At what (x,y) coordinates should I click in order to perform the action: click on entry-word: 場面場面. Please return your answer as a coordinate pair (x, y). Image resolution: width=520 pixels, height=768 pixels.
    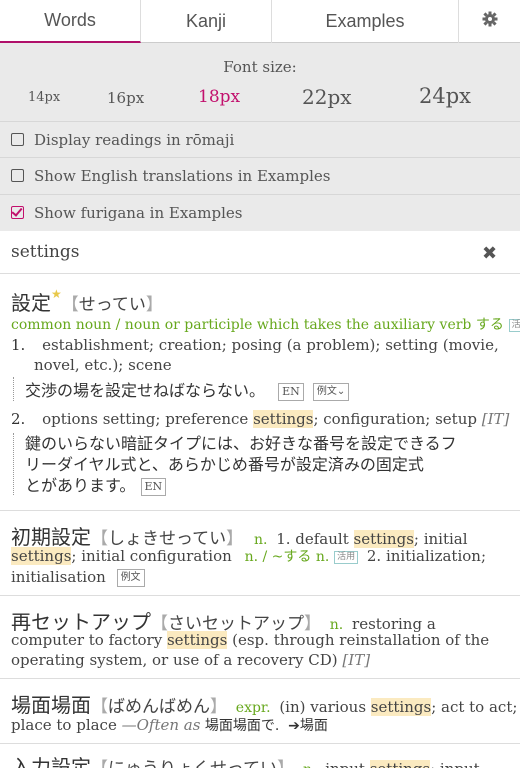
    Looking at the image, I should click on (51, 705).